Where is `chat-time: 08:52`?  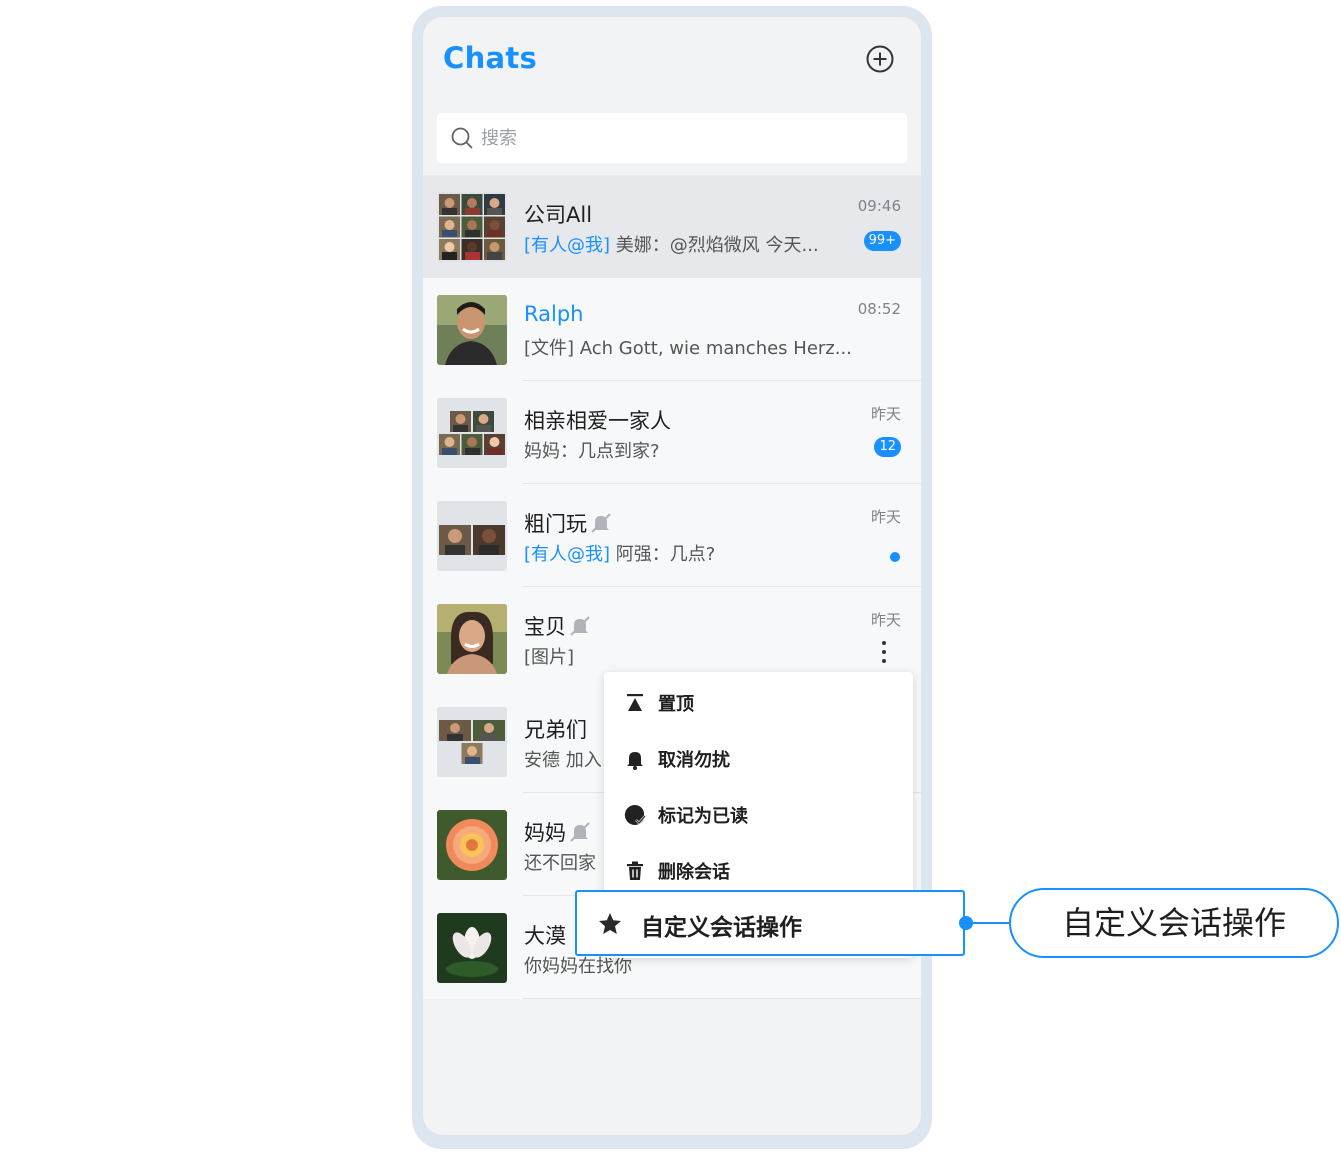 chat-time: 08:52 is located at coordinates (879, 309).